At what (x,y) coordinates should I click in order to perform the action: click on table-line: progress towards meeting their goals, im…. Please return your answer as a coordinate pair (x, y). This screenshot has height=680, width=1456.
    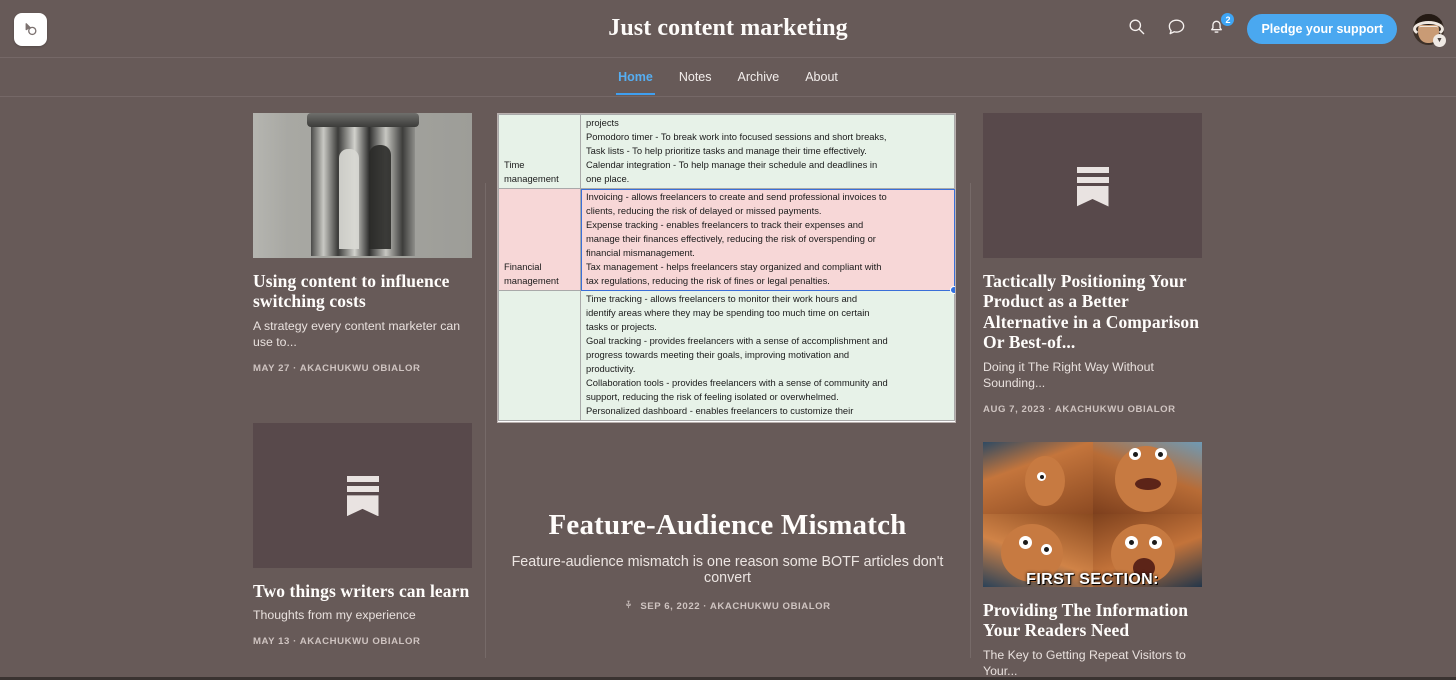
    Looking at the image, I should click on (718, 354).